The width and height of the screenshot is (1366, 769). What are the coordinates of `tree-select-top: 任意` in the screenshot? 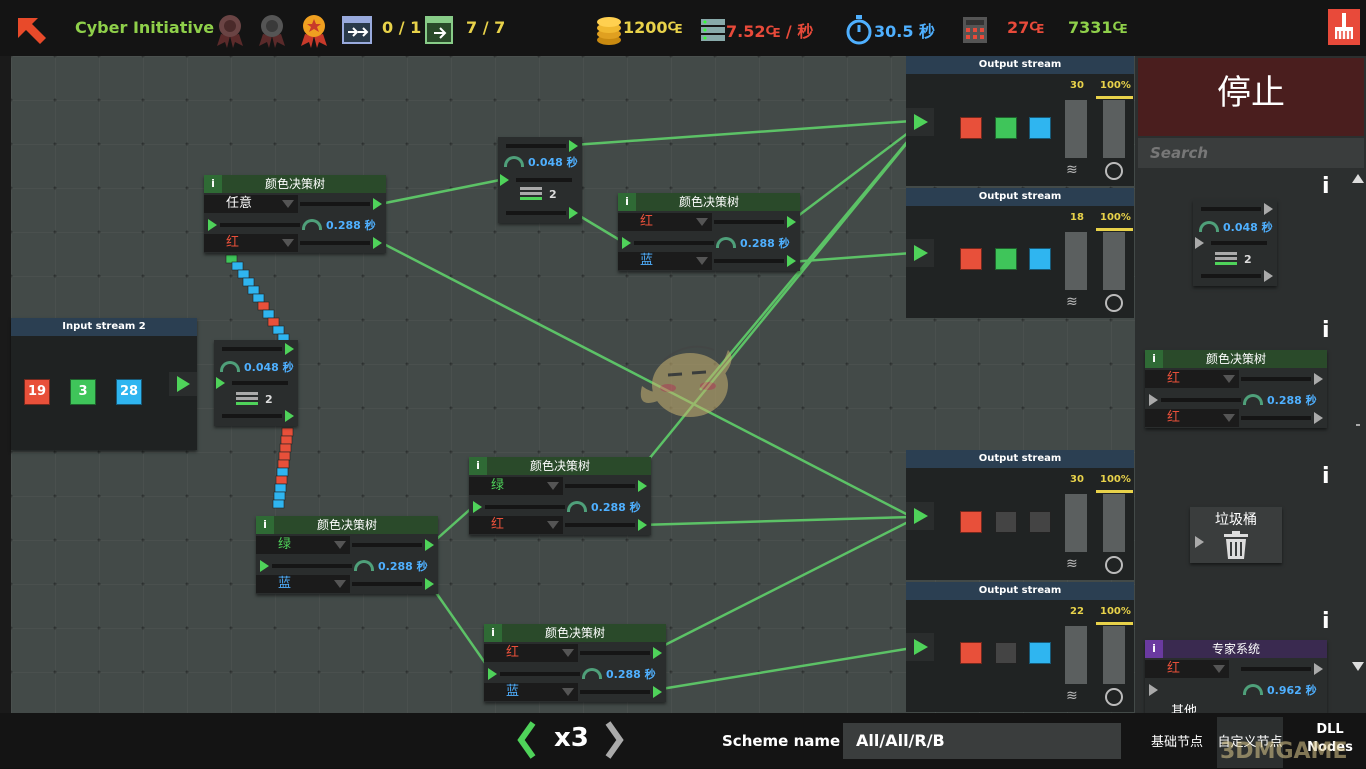 It's located at (251, 204).